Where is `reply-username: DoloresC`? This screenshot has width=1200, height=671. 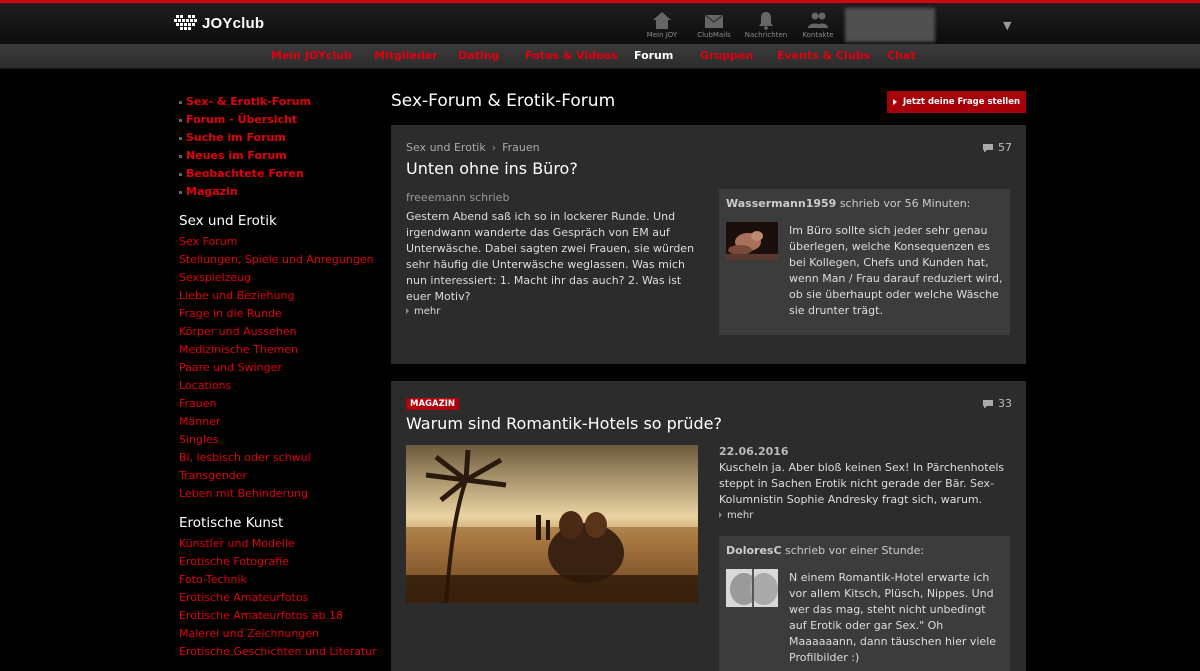
reply-username: DoloresC is located at coordinates (754, 550).